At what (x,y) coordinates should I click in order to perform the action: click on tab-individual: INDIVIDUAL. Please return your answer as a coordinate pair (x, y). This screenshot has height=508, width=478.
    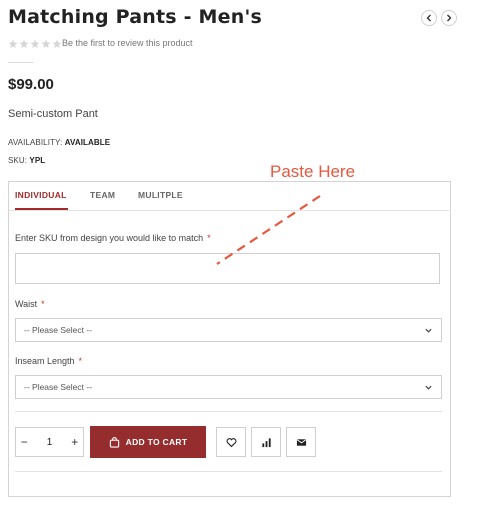
    Looking at the image, I should click on (41, 195).